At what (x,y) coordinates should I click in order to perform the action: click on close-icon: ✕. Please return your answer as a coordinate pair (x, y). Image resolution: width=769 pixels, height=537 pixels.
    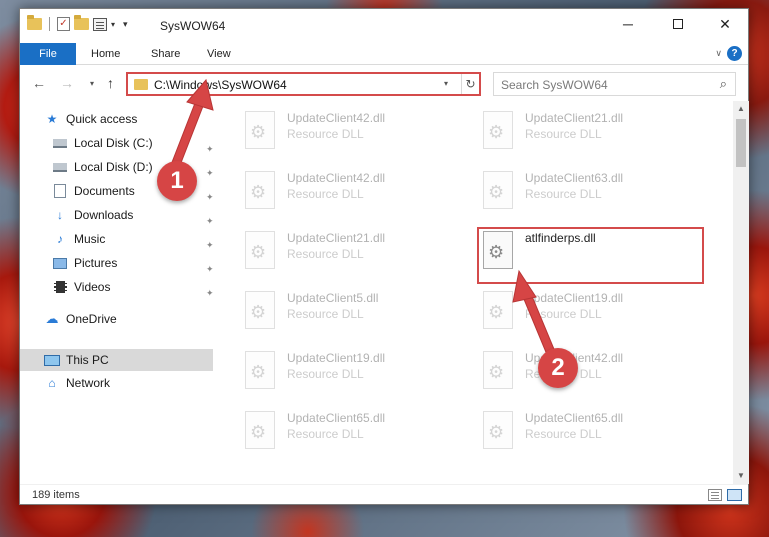
    Looking at the image, I should click on (725, 23).